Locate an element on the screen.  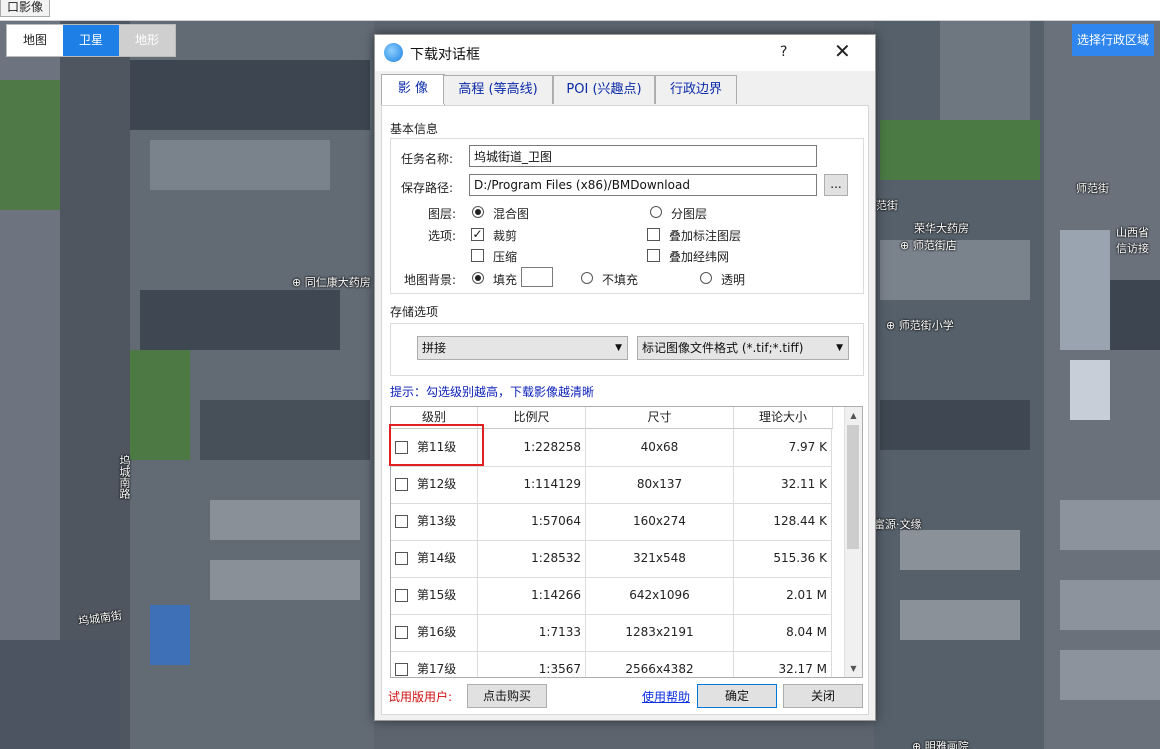
table-row: 第17级 1:3567 2566x4382 32.17 M is located at coordinates (611, 664).